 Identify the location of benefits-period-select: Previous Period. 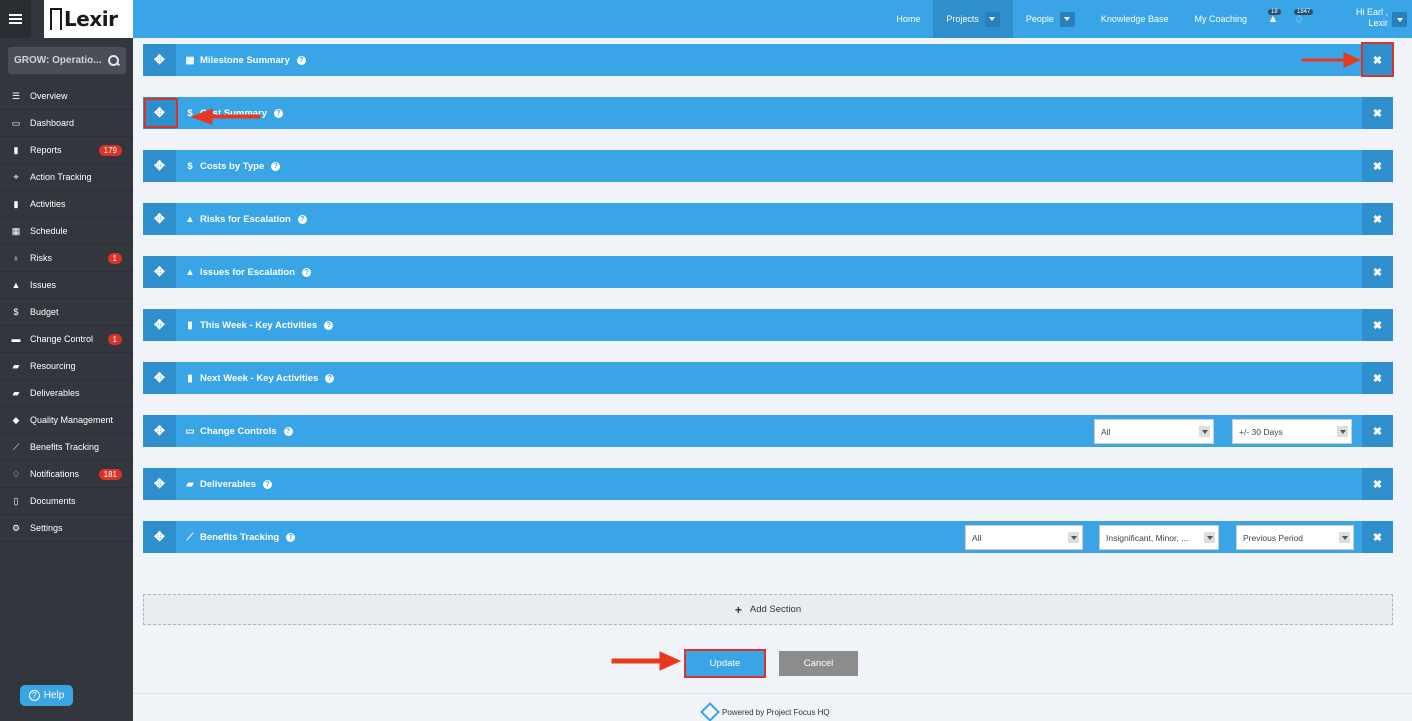
(1295, 537).